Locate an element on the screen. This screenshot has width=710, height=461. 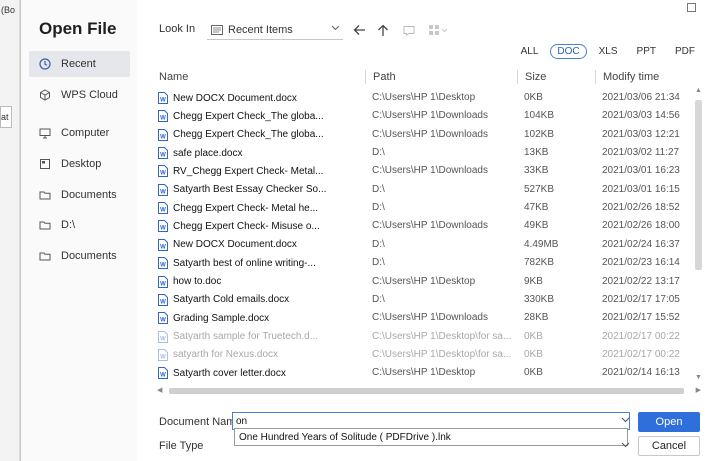
filter-ppt: PPT is located at coordinates (646, 51).